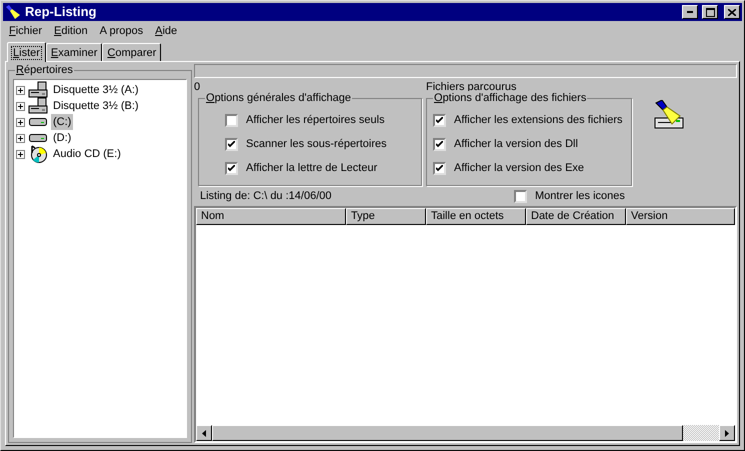  I want to click on close-button, so click(732, 12).